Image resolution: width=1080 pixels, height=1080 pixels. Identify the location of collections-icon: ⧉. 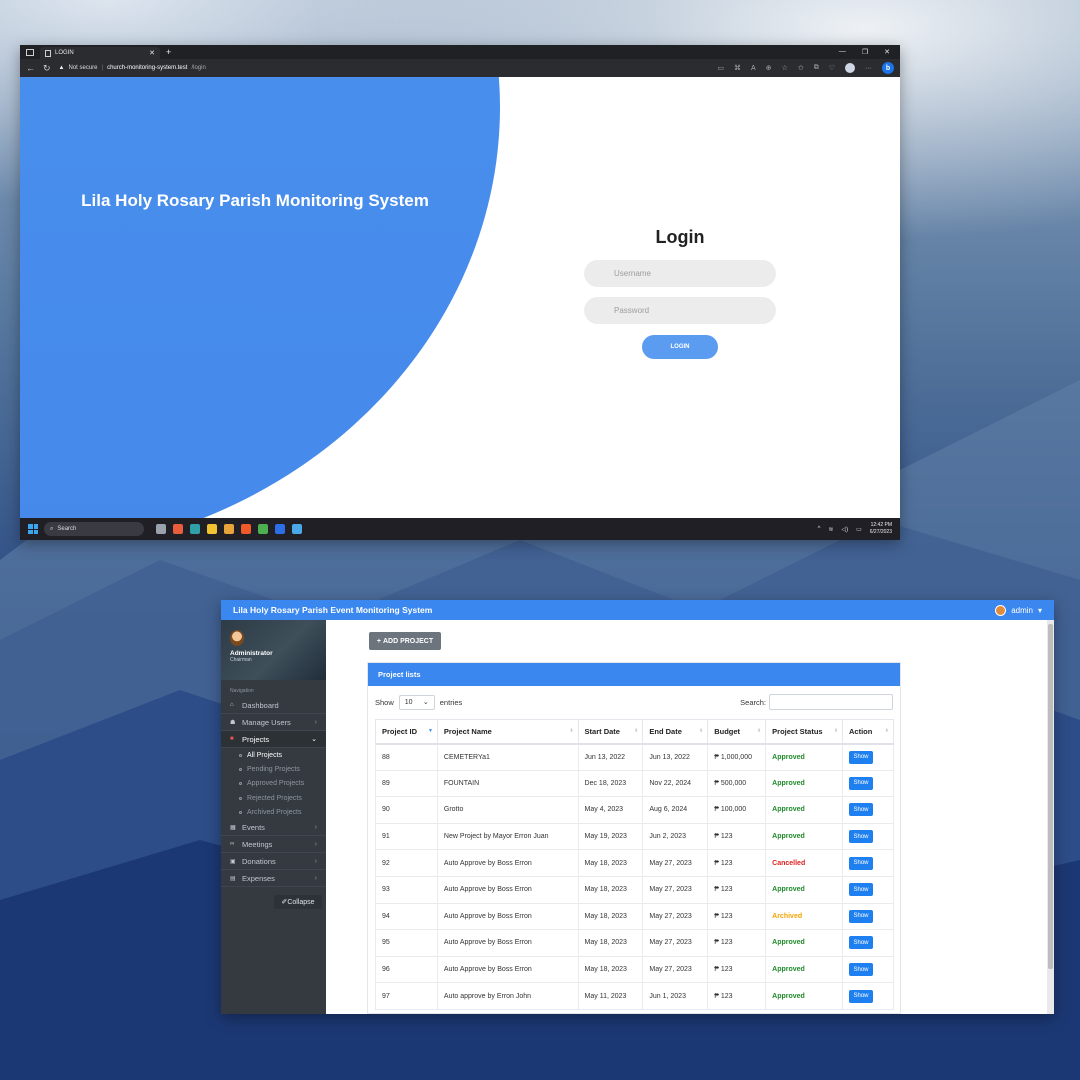
(816, 68).